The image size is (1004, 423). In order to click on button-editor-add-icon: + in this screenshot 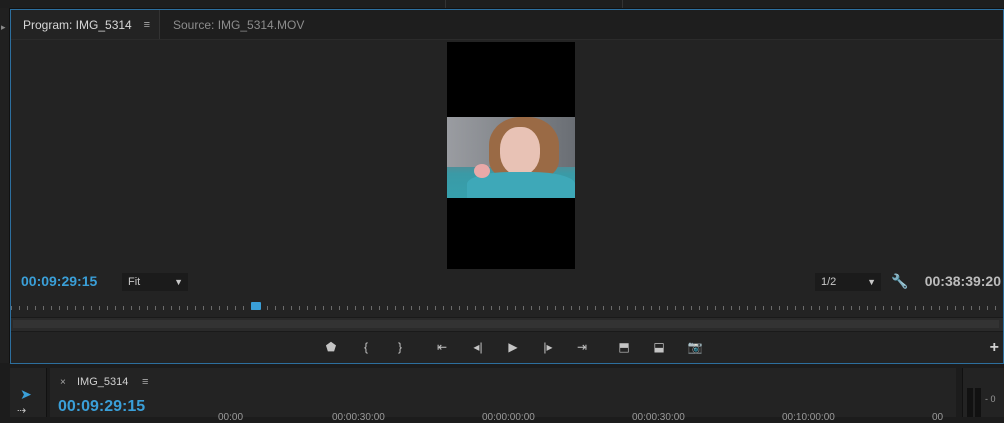, I will do `click(994, 348)`.